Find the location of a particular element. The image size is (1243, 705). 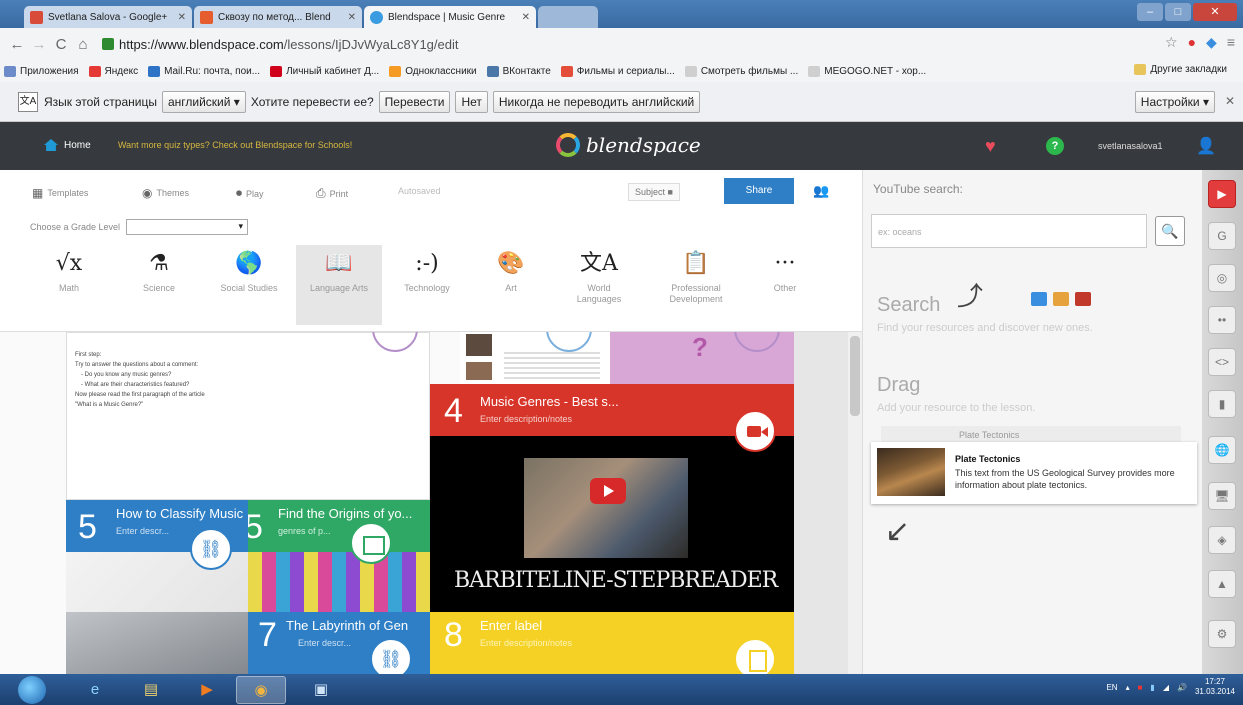

back-icon: ← is located at coordinates (17, 44).